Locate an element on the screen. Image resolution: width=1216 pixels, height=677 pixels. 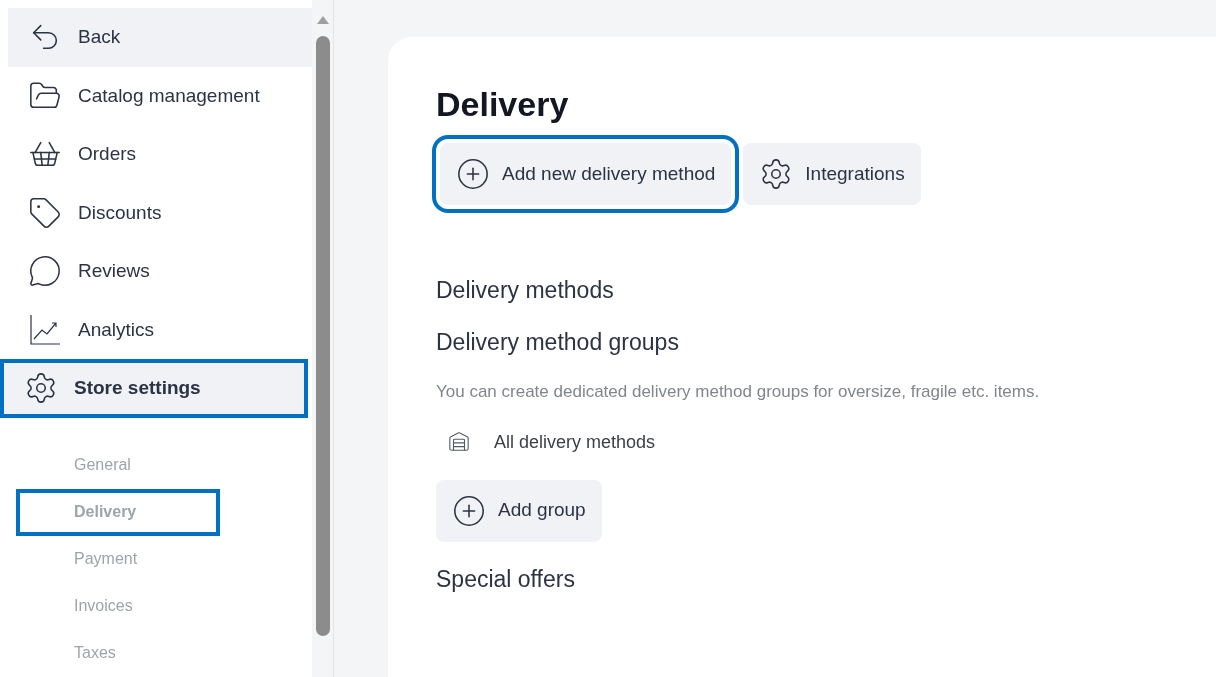
page-title: Delivery is located at coordinates (503, 104).